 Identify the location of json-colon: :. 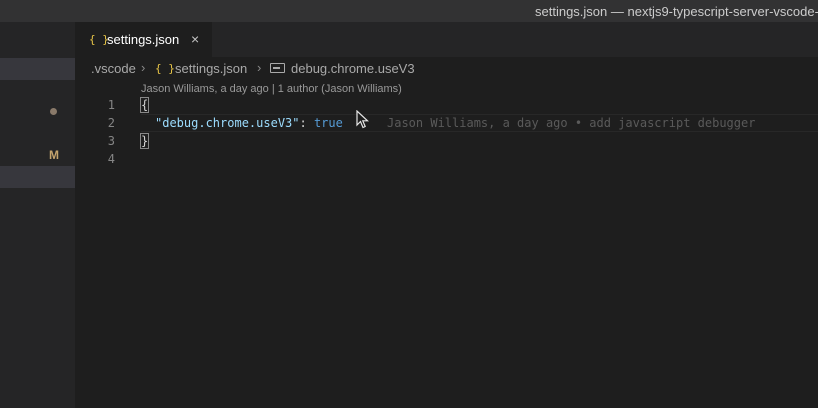
(306, 123).